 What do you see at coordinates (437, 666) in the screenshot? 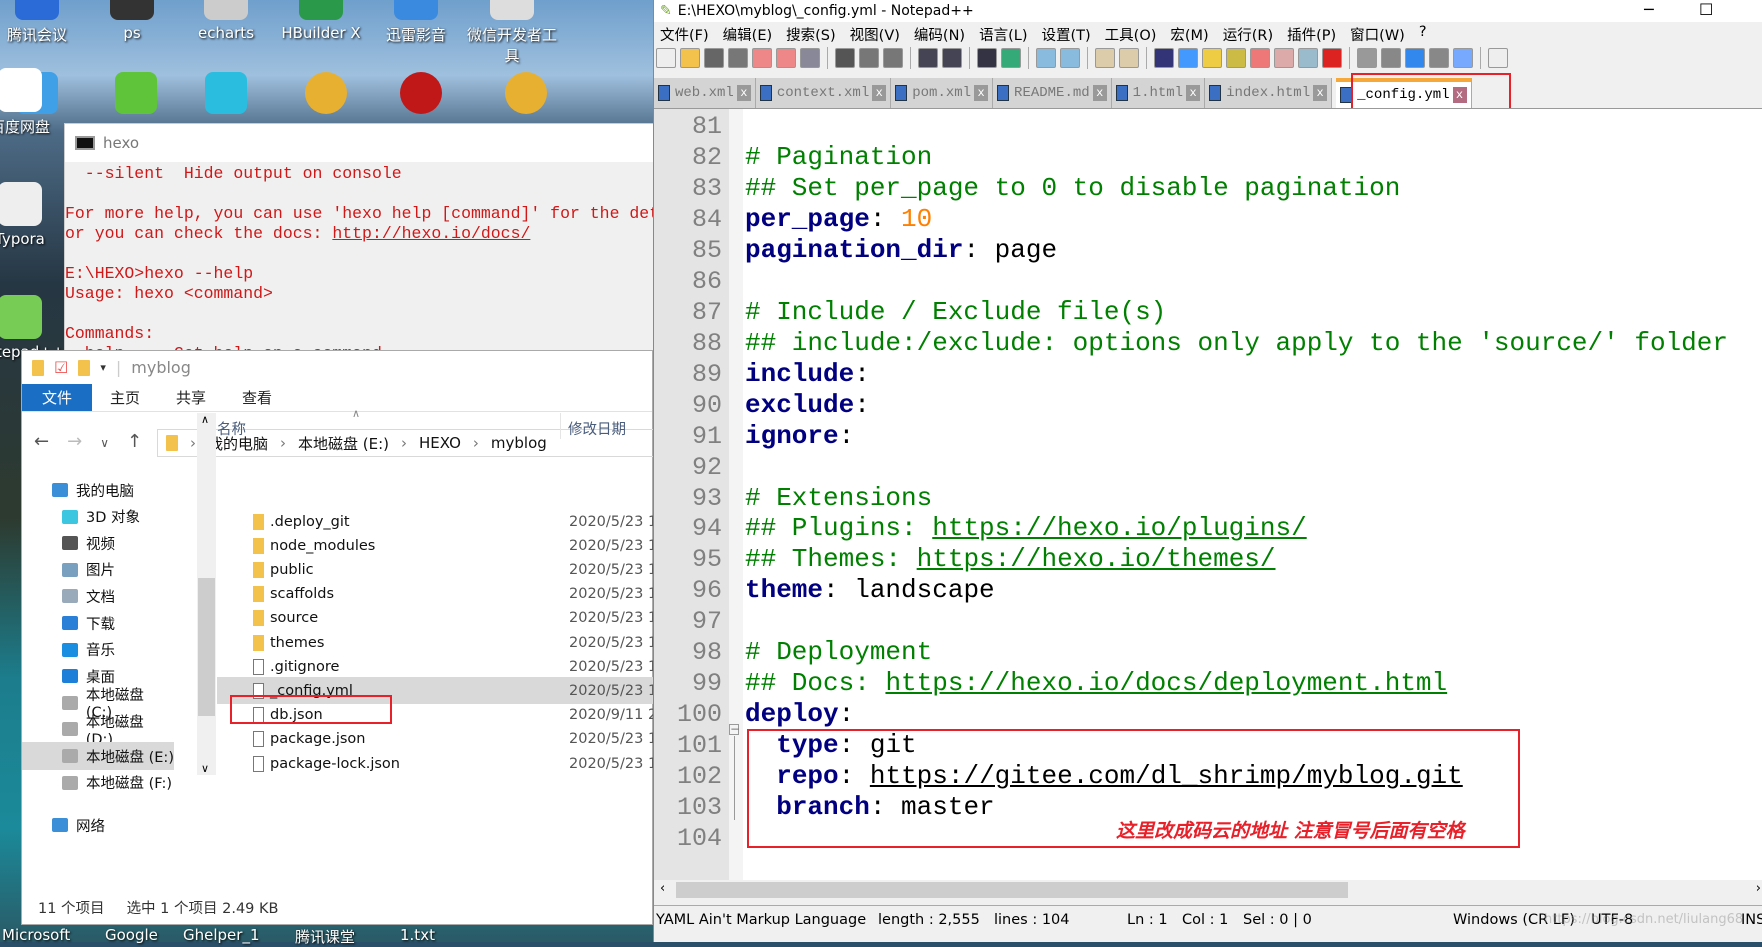
I see `file-row: .gitignore 2020/5/23 1` at bounding box center [437, 666].